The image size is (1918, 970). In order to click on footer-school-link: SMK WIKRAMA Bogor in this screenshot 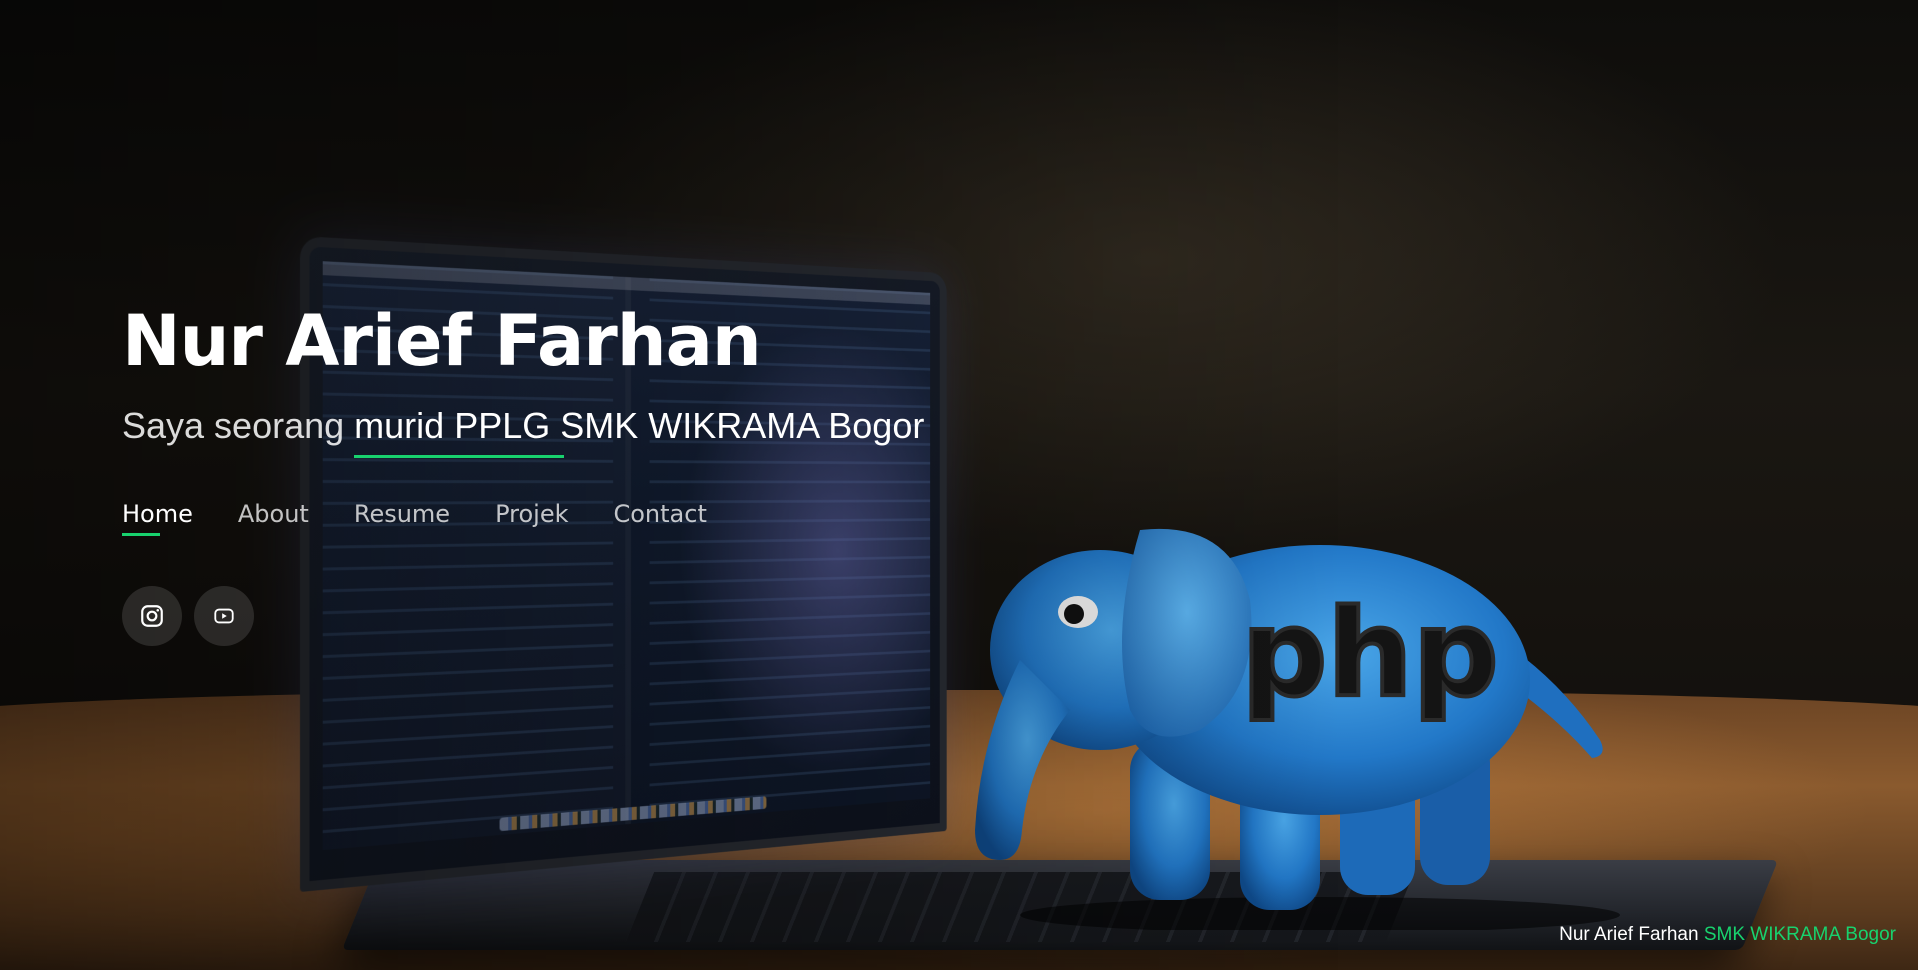, I will do `click(1800, 934)`.